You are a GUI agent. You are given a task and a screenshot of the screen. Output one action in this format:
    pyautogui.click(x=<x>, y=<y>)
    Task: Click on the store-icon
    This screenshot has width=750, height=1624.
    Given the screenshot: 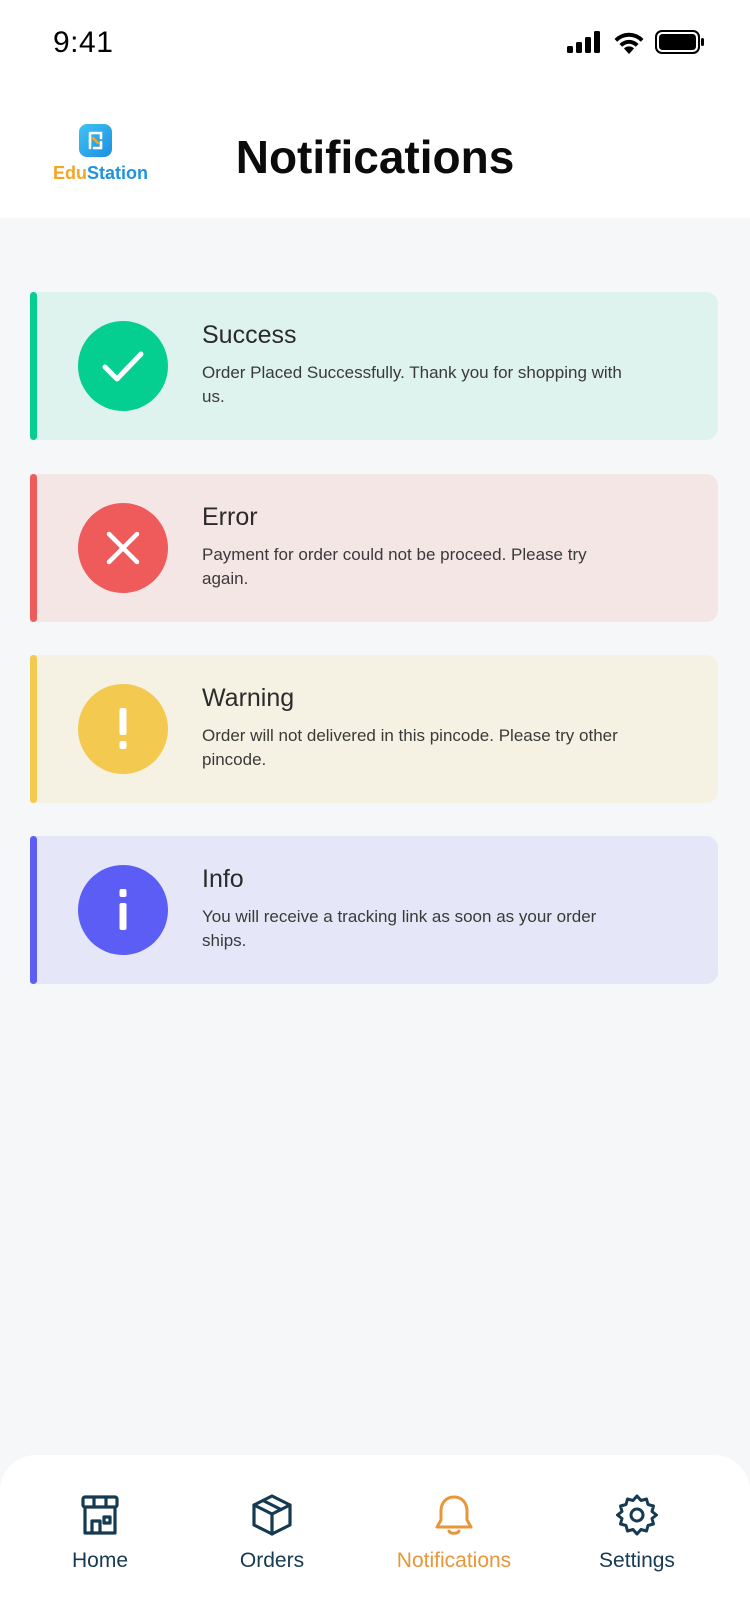 What is the action you would take?
    pyautogui.click(x=100, y=1515)
    